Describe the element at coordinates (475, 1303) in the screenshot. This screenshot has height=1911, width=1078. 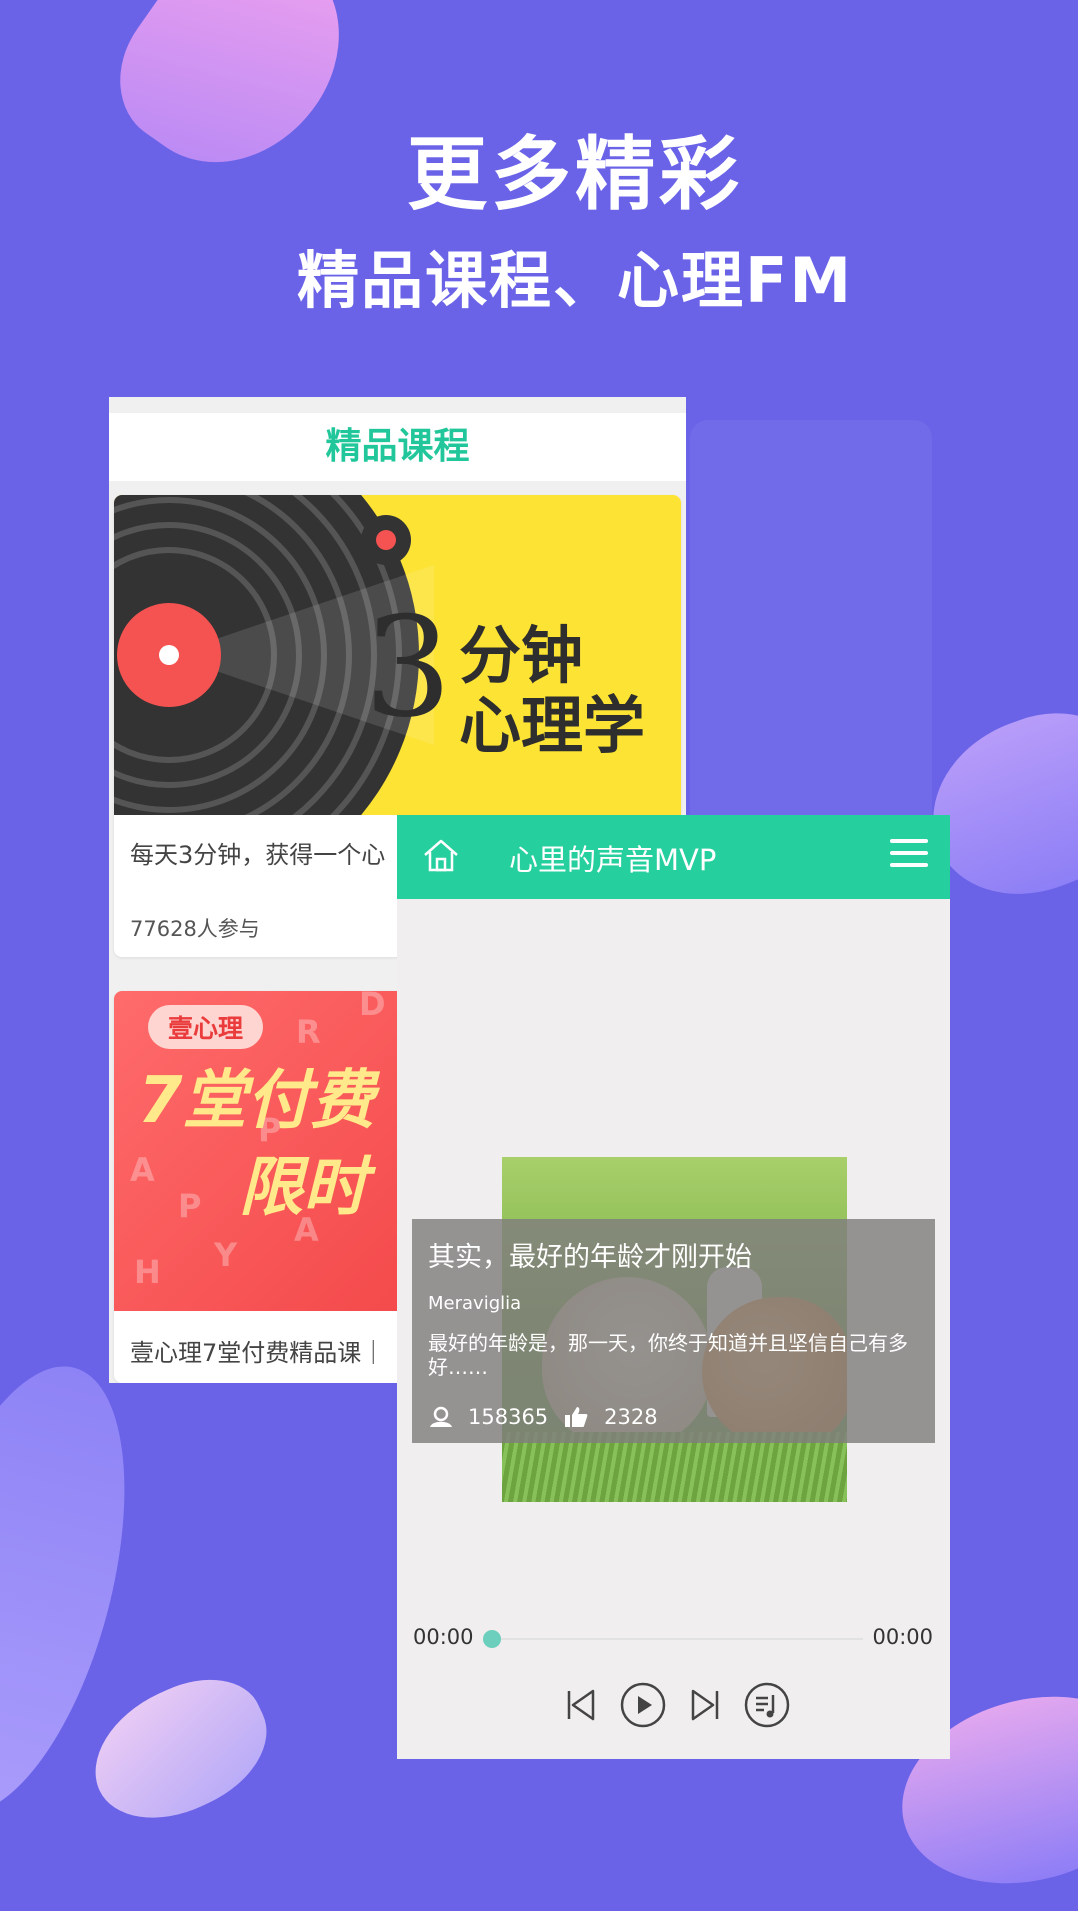
I see `track-author: Meraviglia` at that location.